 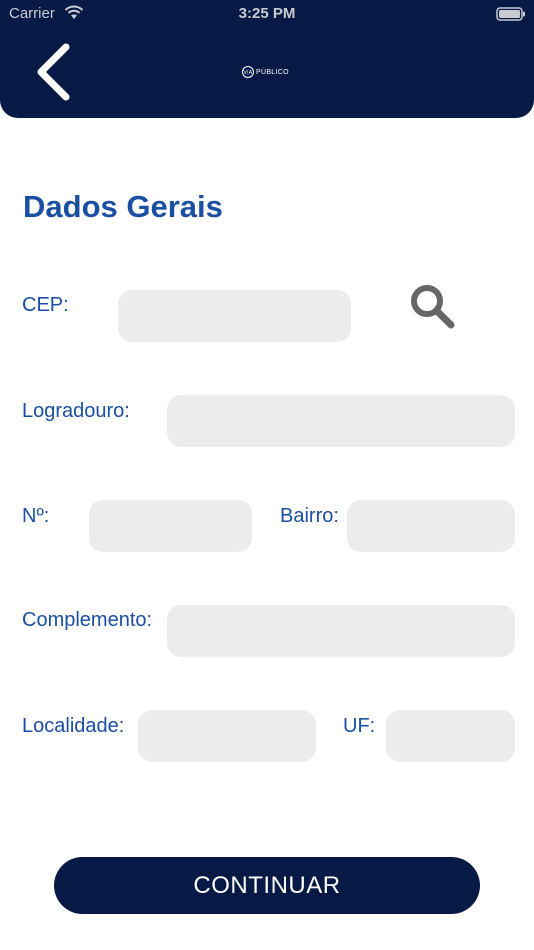 I want to click on app-logo: VIA PÚBLICO, so click(x=265, y=72).